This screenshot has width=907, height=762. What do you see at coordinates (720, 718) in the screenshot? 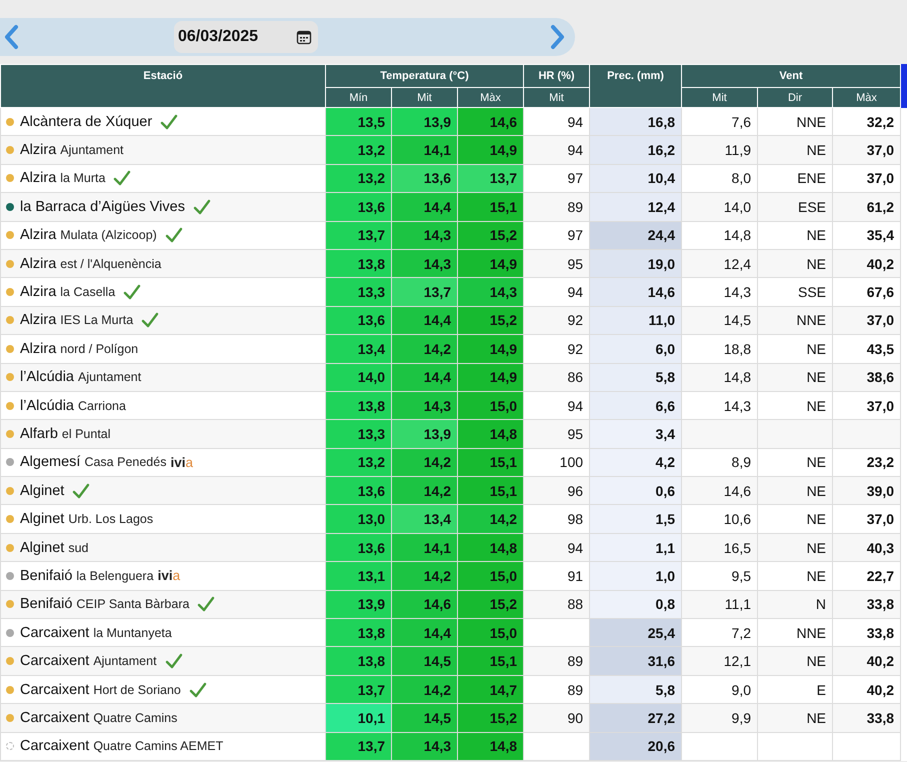
I see `wind-speed-cell: 9,9` at bounding box center [720, 718].